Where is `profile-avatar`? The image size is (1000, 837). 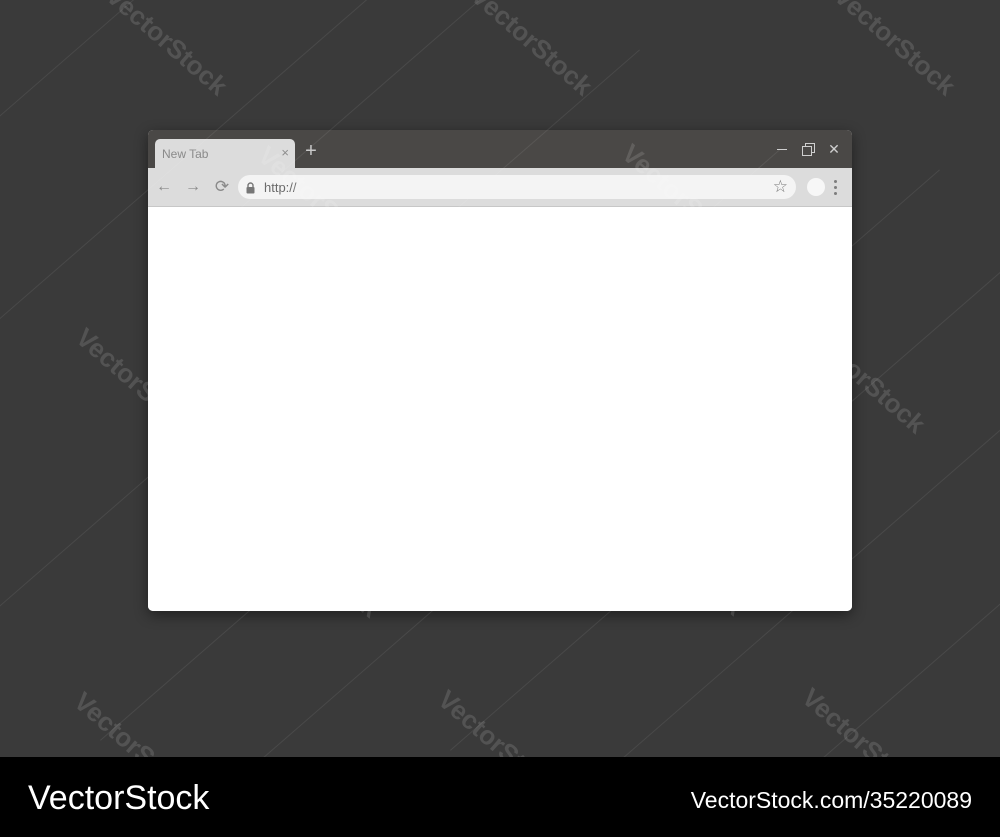 profile-avatar is located at coordinates (816, 187).